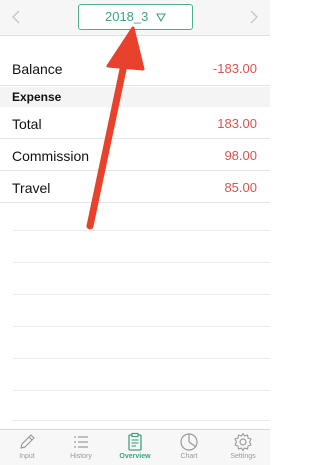 This screenshot has height=465, width=320. Describe the element at coordinates (37, 69) in the screenshot. I see `balance-label: Balance` at that location.